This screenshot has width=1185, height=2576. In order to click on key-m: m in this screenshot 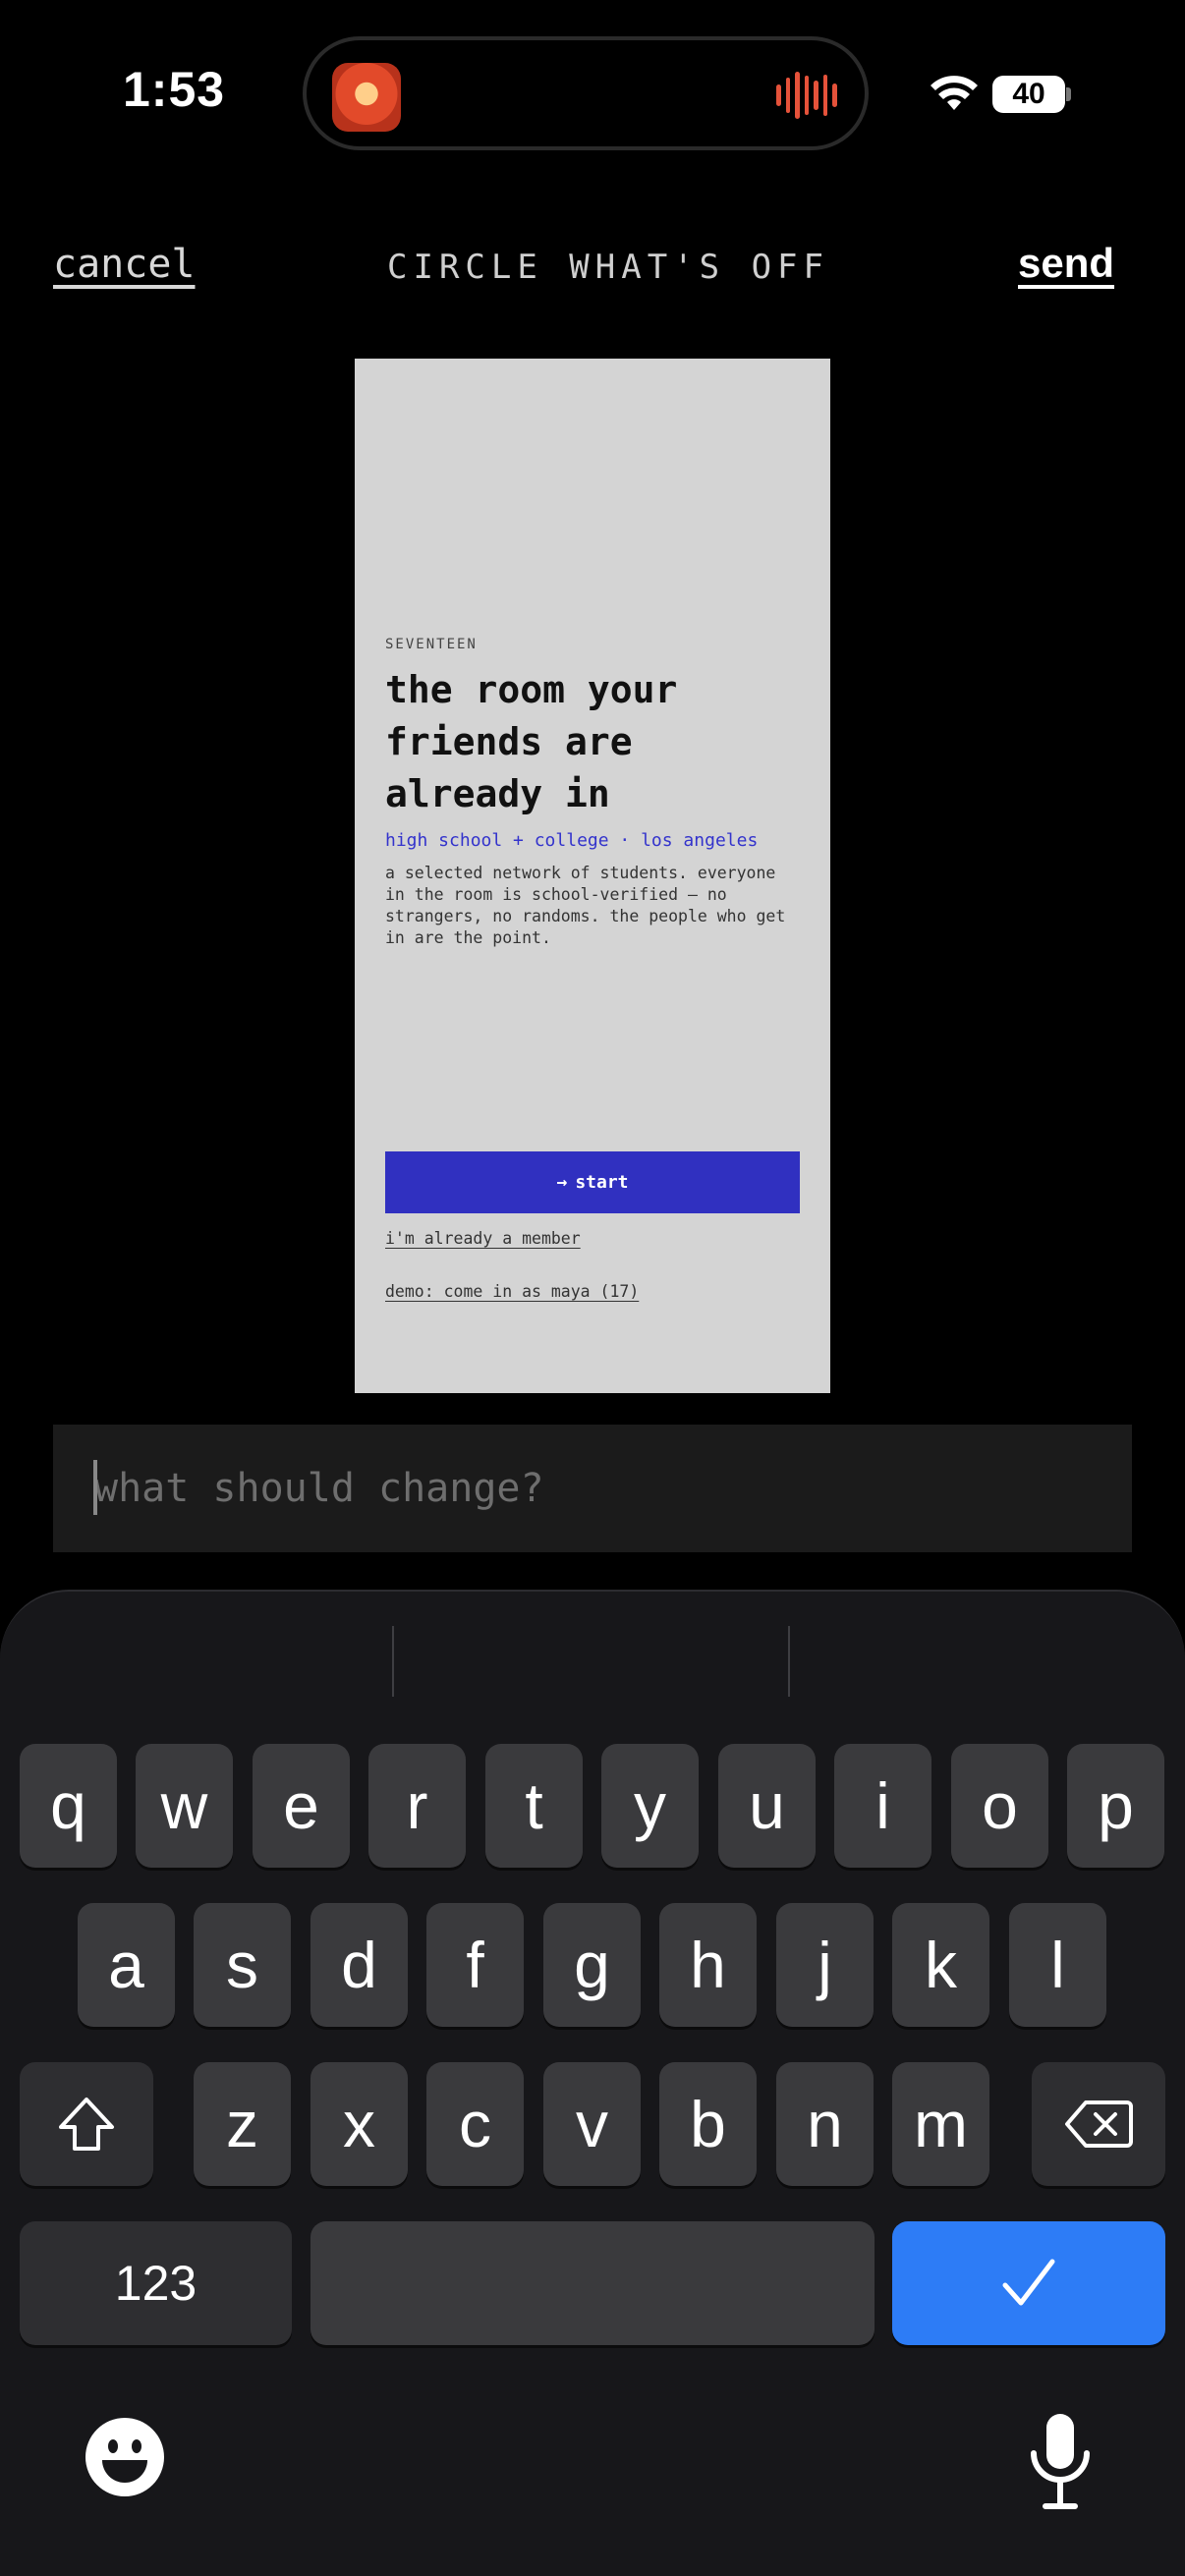, I will do `click(941, 2124)`.